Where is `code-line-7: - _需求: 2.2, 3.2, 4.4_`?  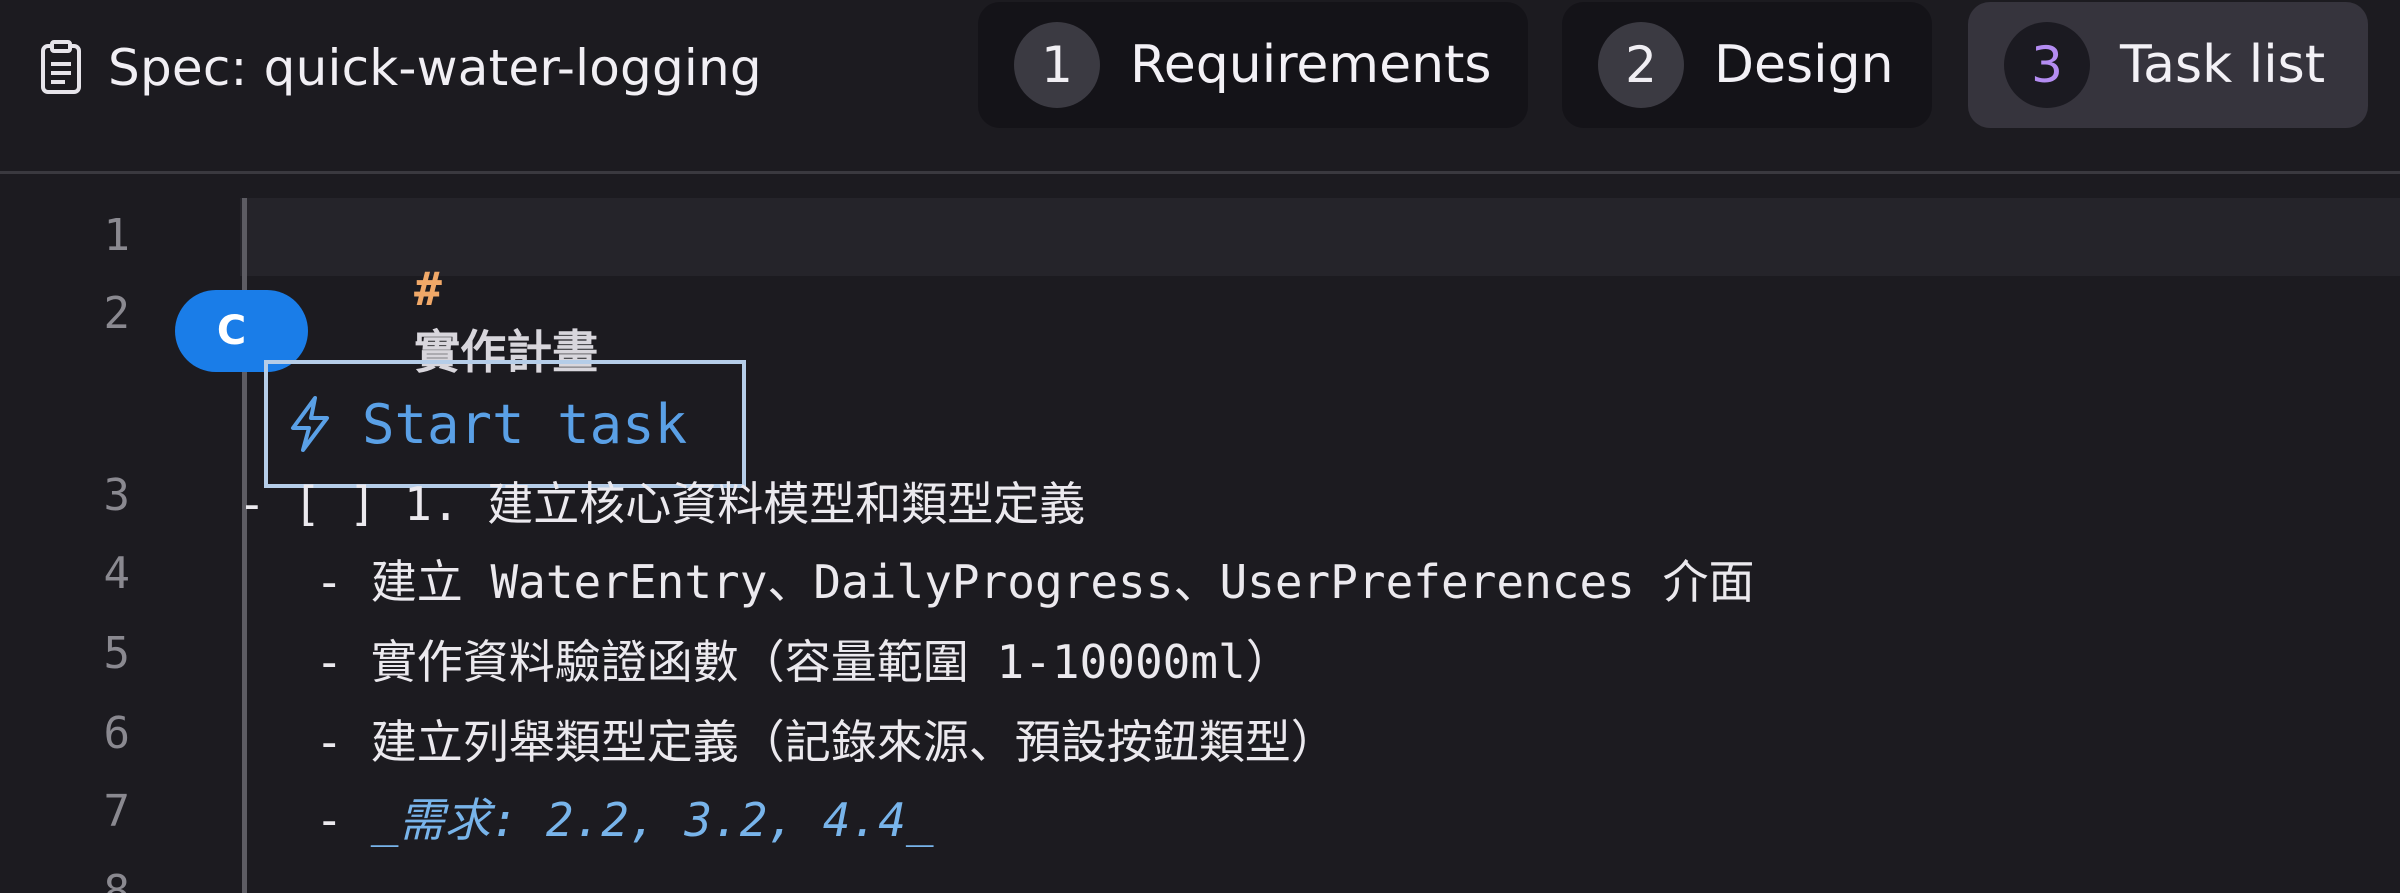 code-line-7: - _需求: 2.2, 3.2, 4.4_ is located at coordinates (597, 817).